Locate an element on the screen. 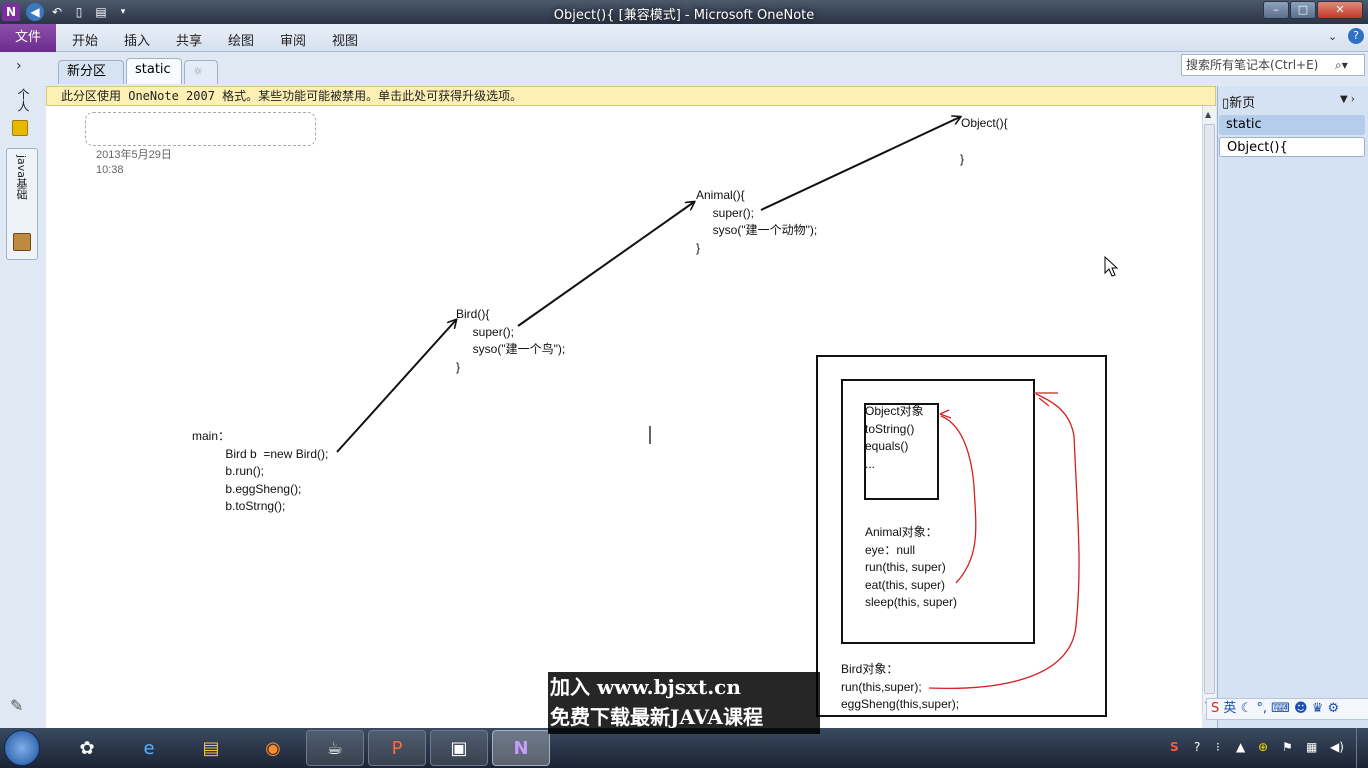  tab-draw: 绘图 is located at coordinates (241, 39).